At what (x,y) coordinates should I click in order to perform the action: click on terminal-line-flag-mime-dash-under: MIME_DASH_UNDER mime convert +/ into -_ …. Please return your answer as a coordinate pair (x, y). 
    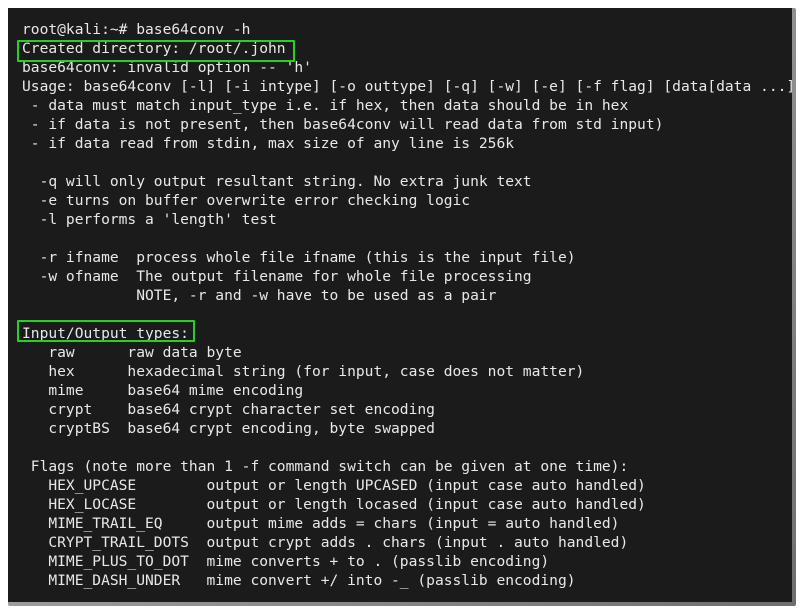
    Looking at the image, I should click on (299, 580).